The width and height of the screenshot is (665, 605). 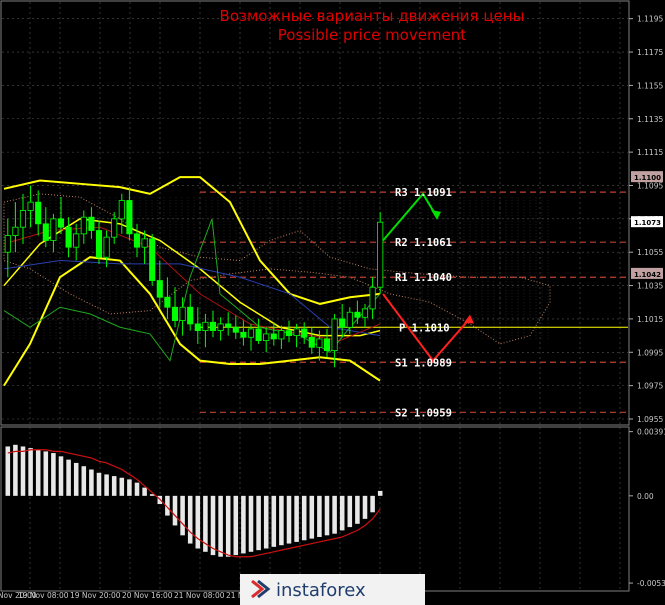 What do you see at coordinates (650, 319) in the screenshot?
I see `y-tick-label: 1.1015` at bounding box center [650, 319].